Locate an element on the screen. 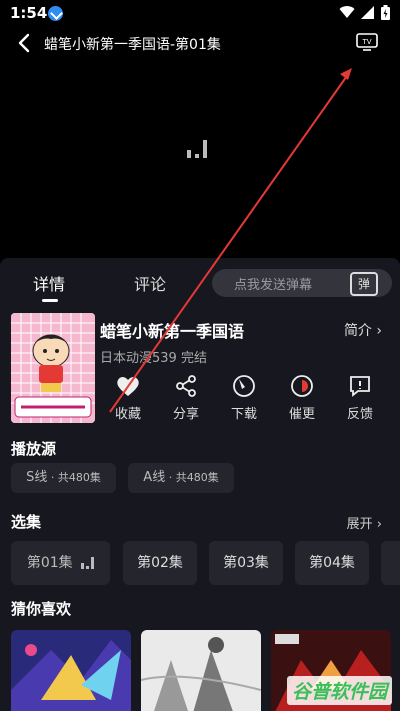 The image size is (400, 711). svg-text: TV is located at coordinates (366, 42).